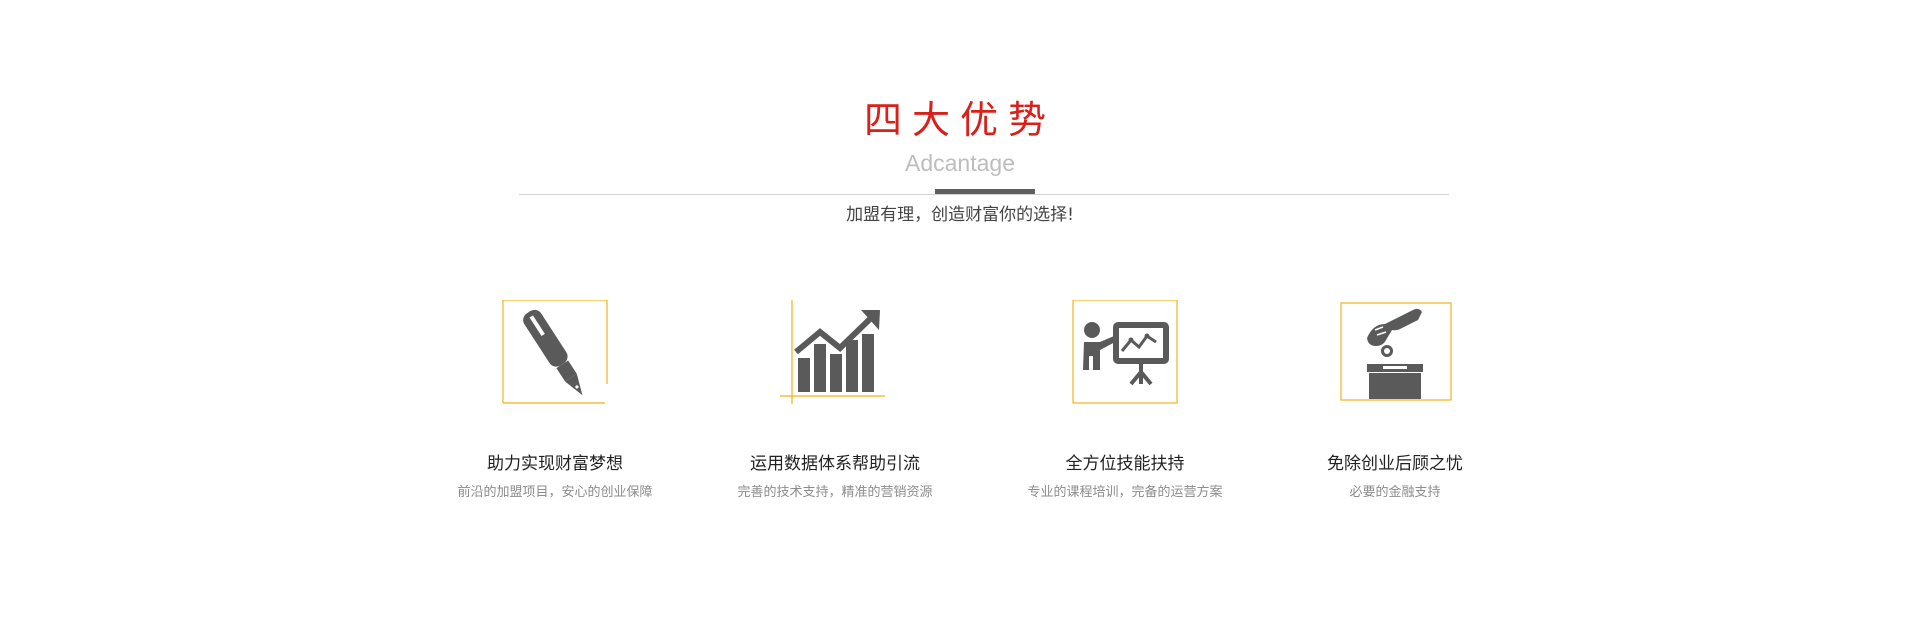  What do you see at coordinates (1395, 464) in the screenshot?
I see `feature-title: 免除创业后顾之忧` at bounding box center [1395, 464].